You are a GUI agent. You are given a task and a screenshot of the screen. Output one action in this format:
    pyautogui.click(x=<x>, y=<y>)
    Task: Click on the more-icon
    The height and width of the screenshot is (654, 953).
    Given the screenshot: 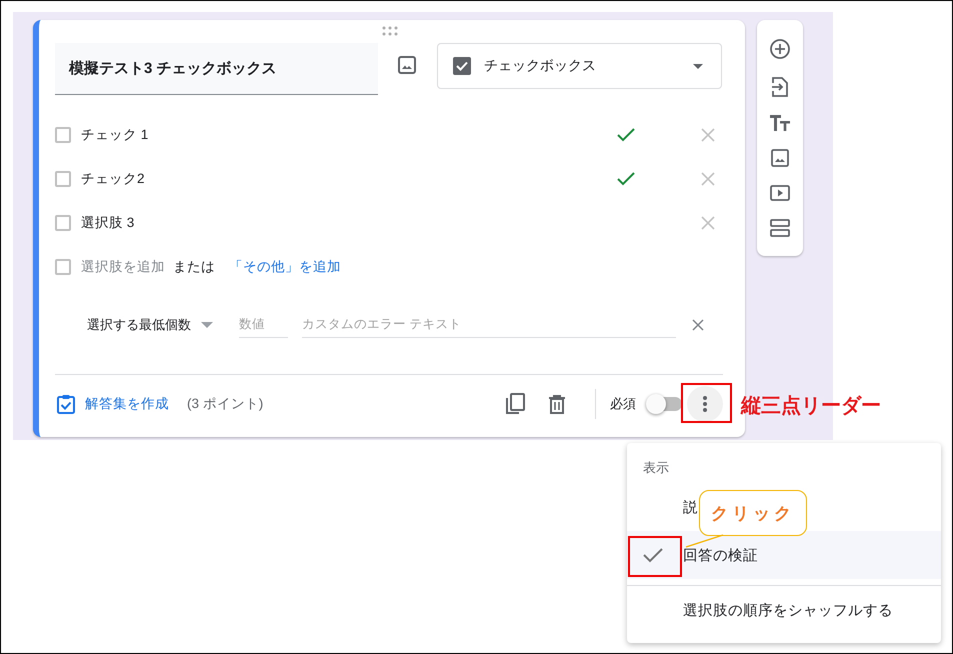 What is the action you would take?
    pyautogui.click(x=705, y=404)
    